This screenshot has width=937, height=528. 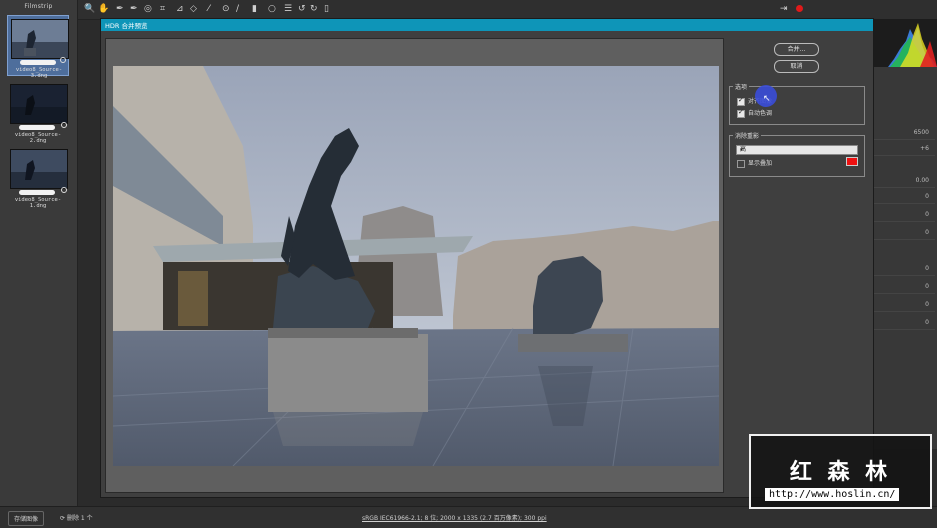 I want to click on filmstrip-item: video8_Source-1.dng, so click(x=38, y=177).